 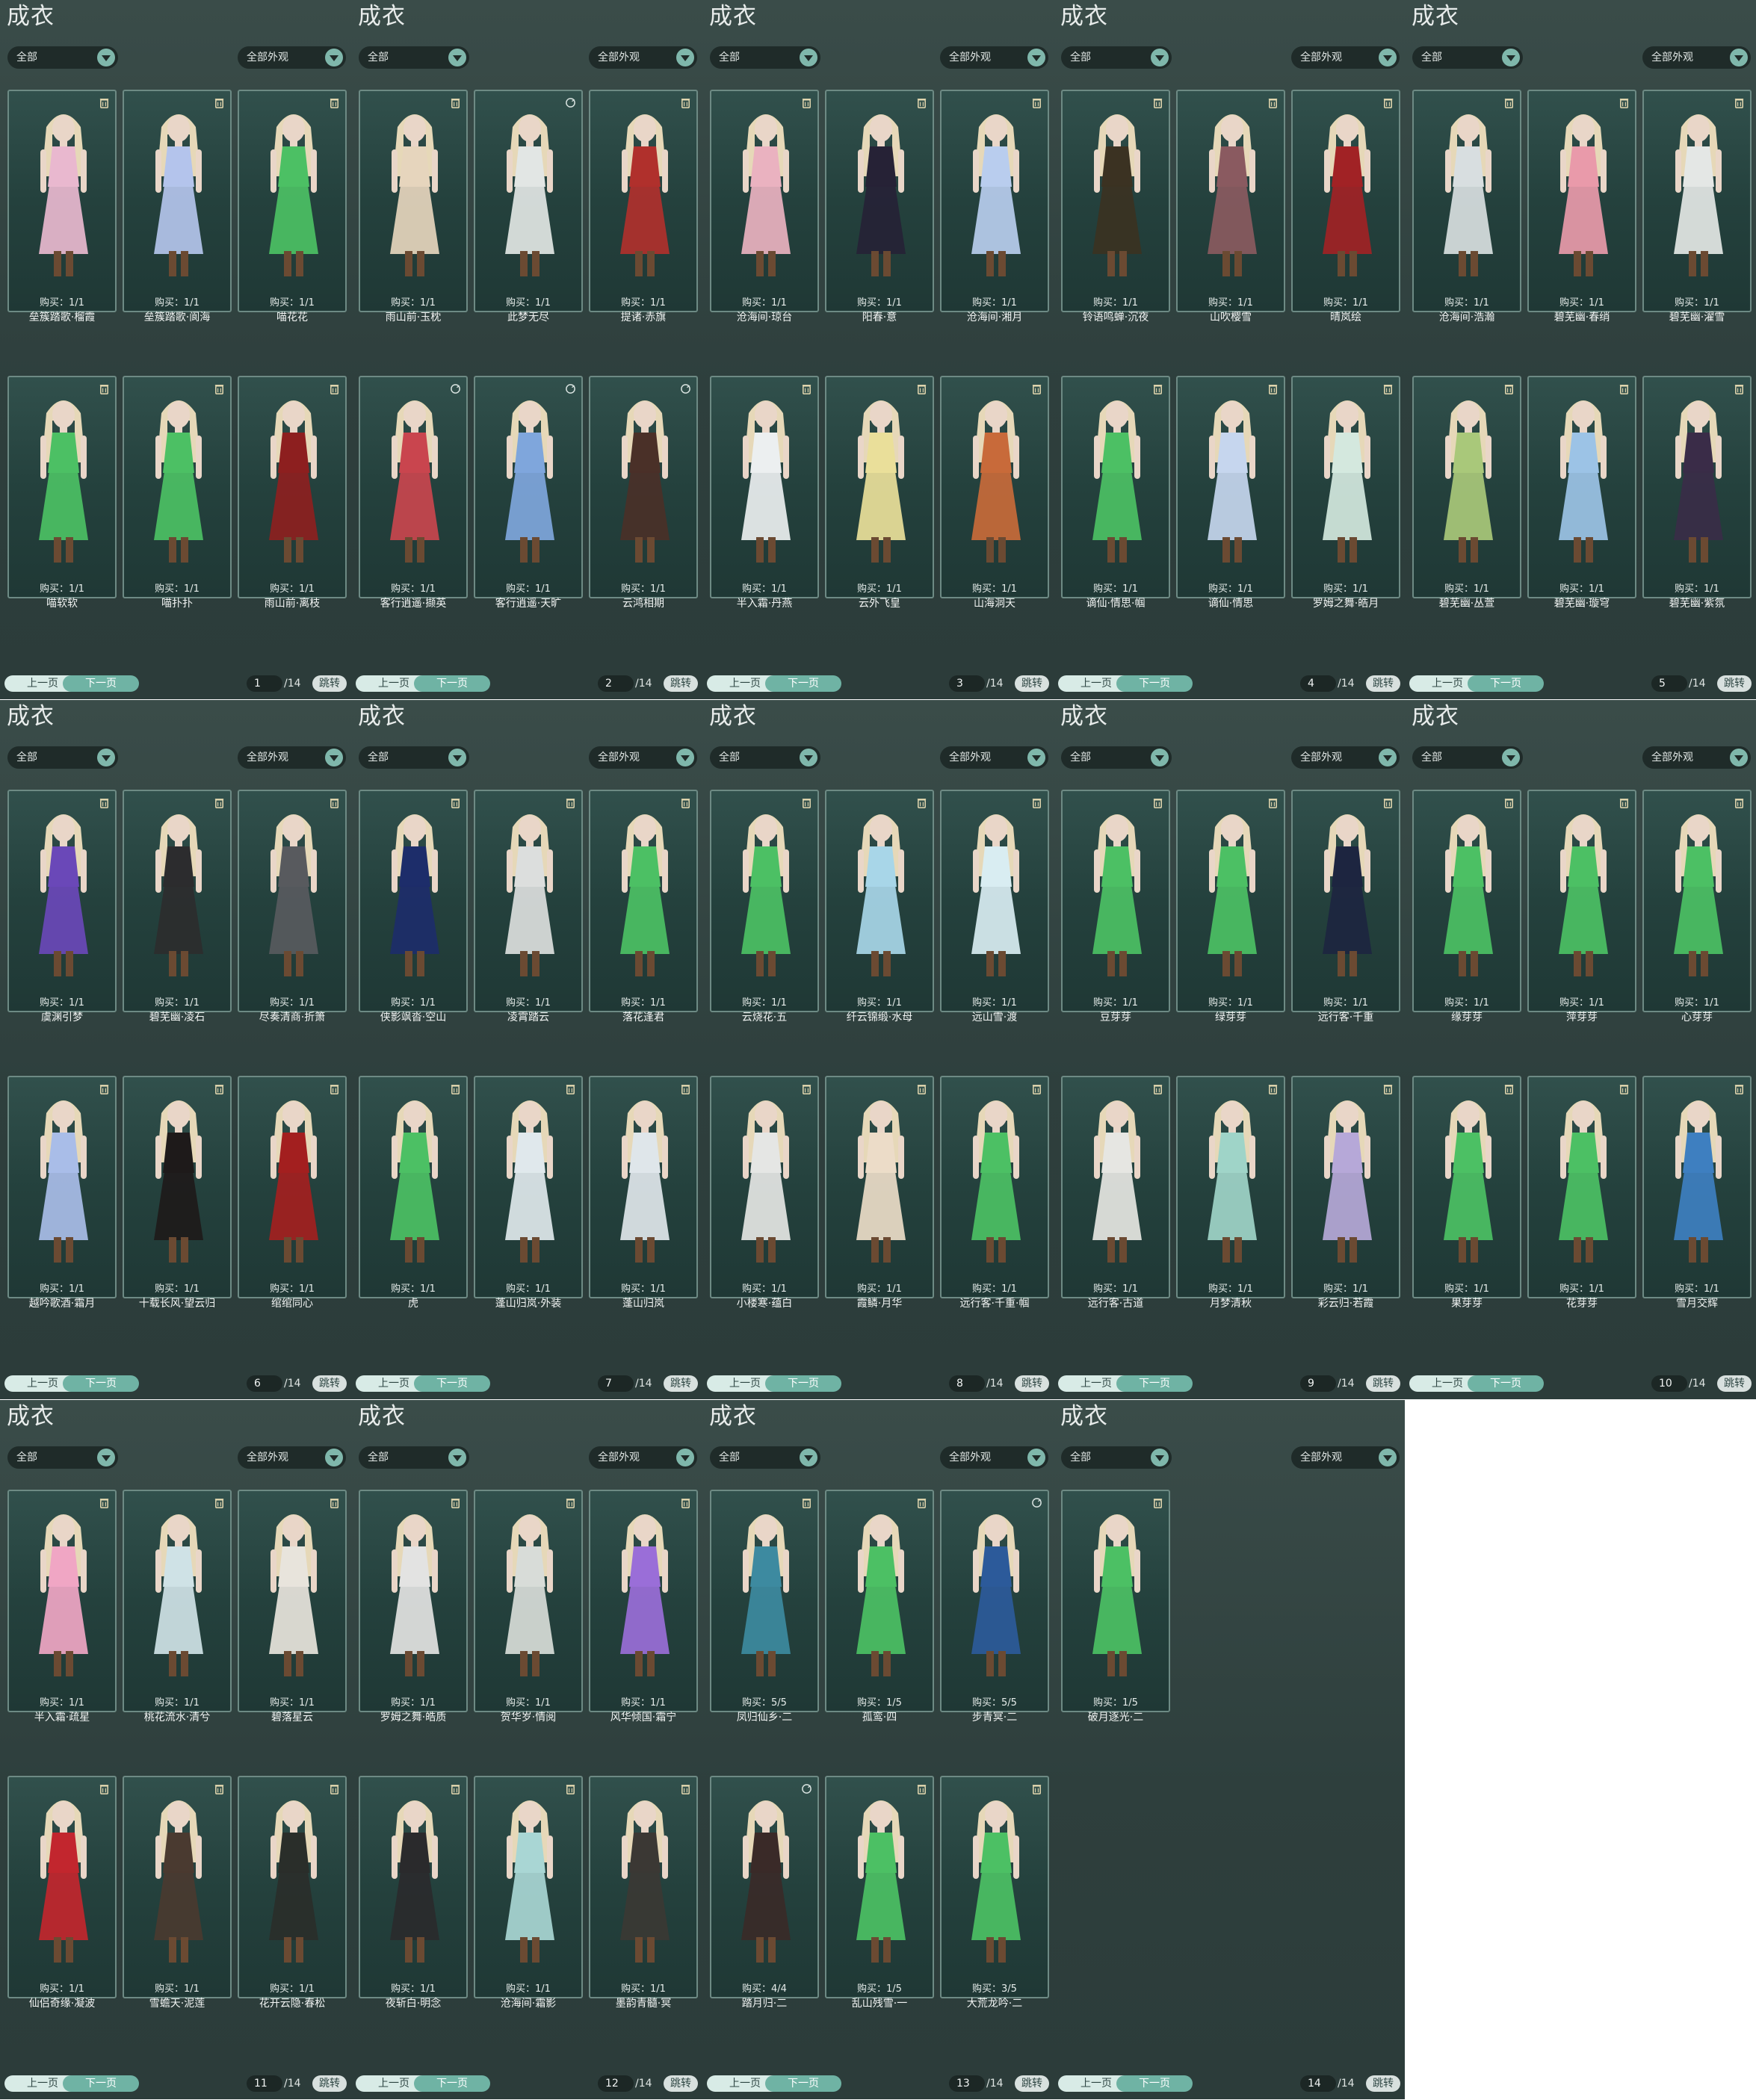 What do you see at coordinates (764, 1887) in the screenshot?
I see `outfit-card: 购买：4/4` at bounding box center [764, 1887].